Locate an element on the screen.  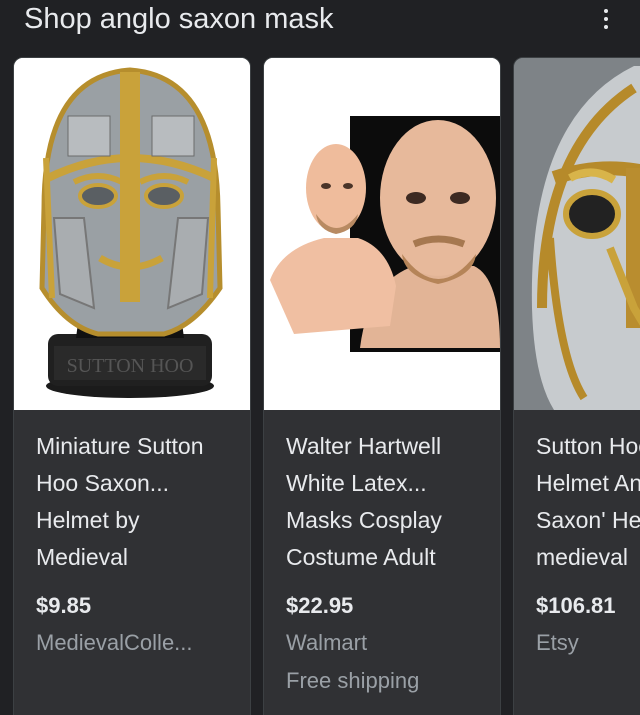
product-merchant: Walmart is located at coordinates (327, 642).